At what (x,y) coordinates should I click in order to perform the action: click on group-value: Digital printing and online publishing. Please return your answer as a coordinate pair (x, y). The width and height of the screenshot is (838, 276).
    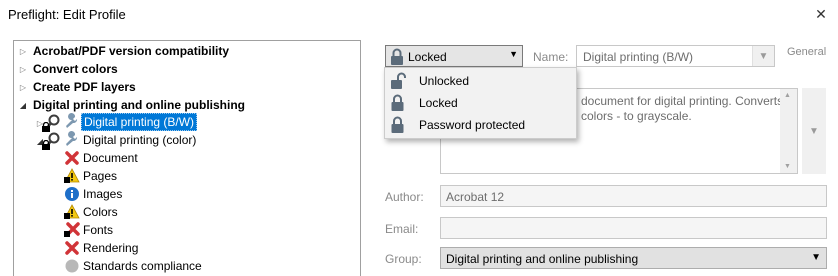
    Looking at the image, I should click on (542, 259).